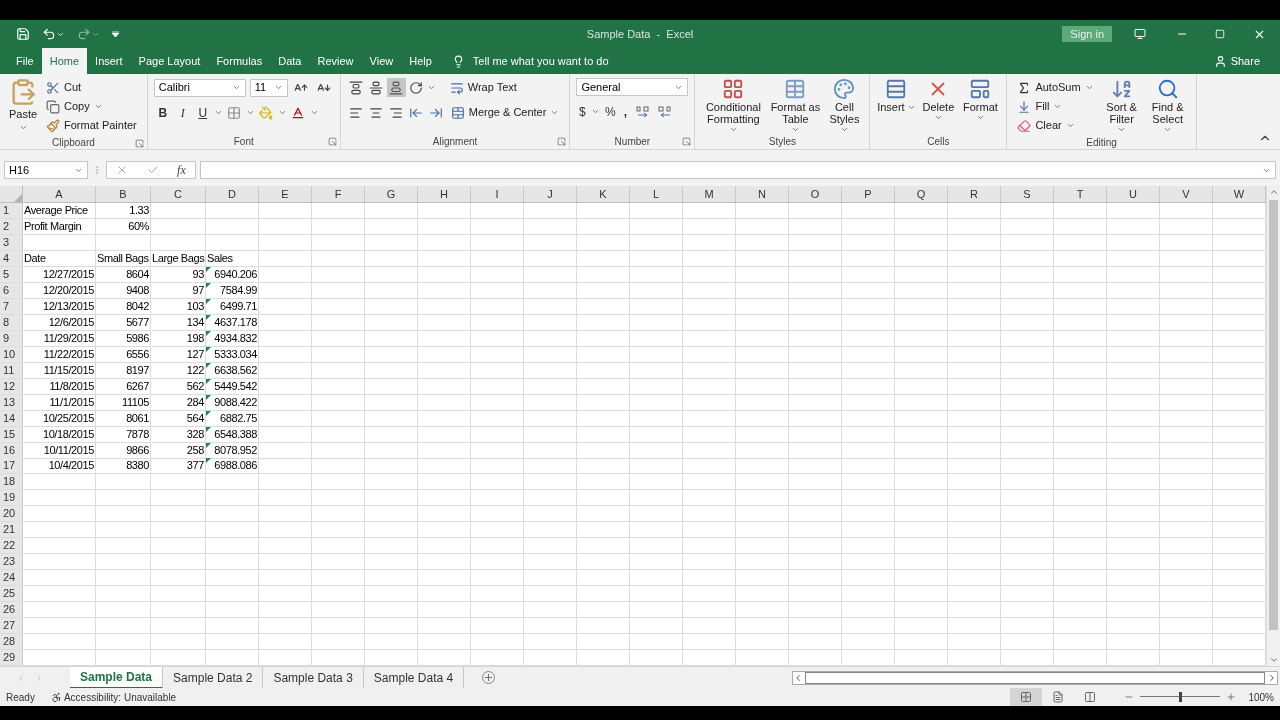  I want to click on enter-icon, so click(152, 170).